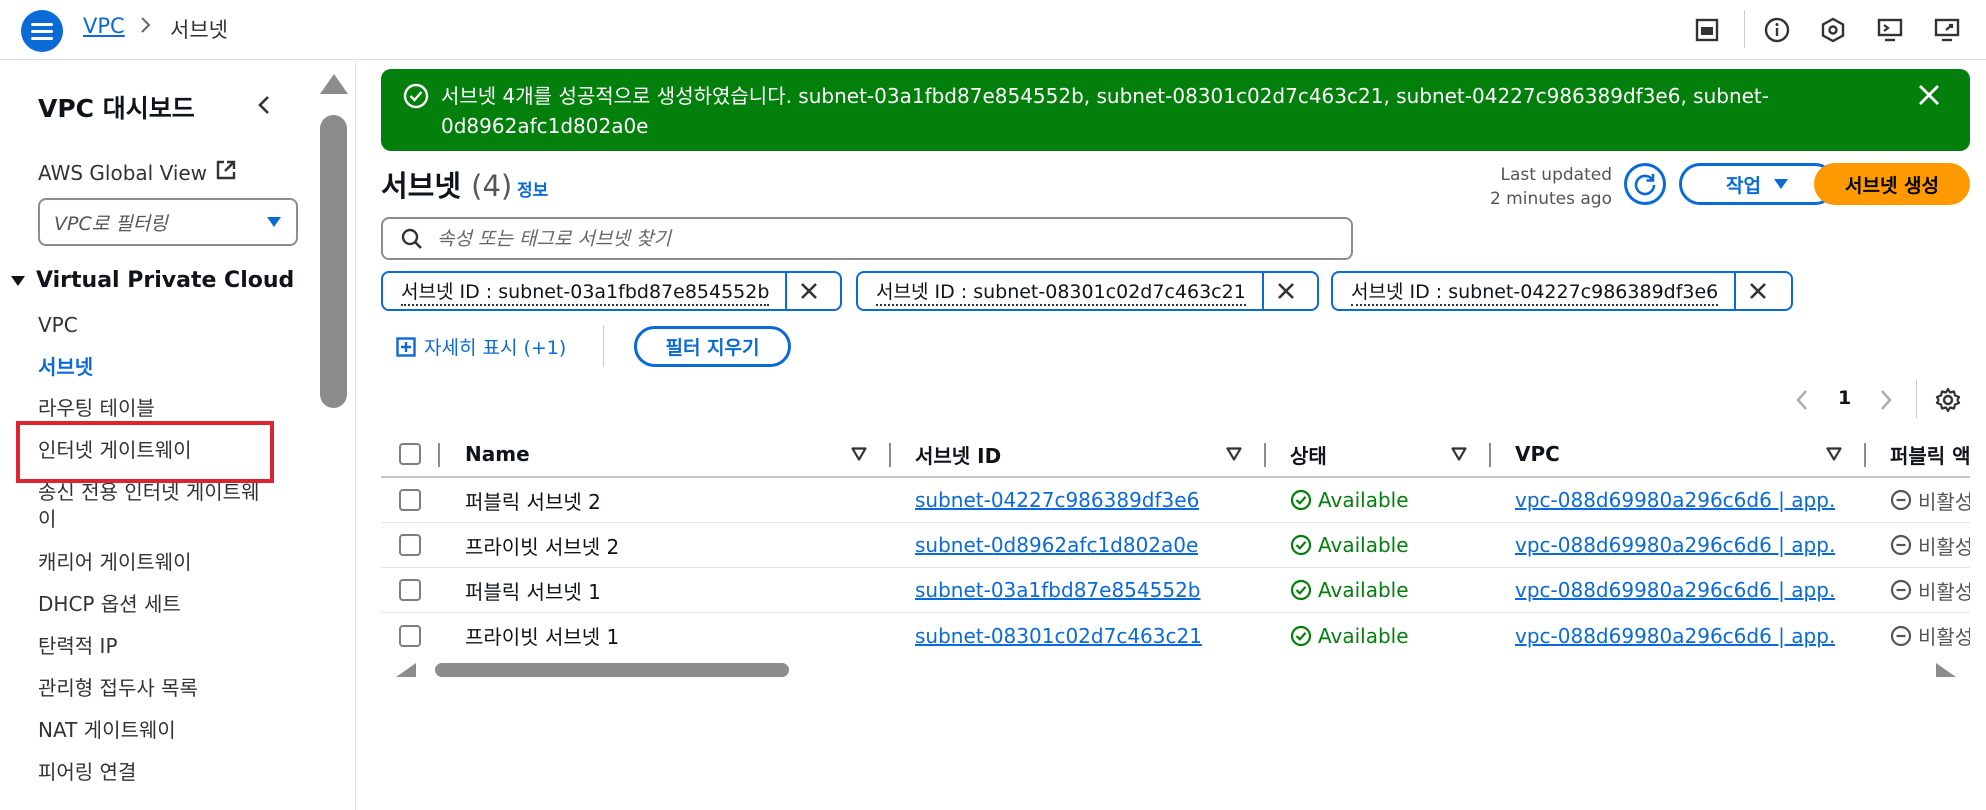 Image resolution: width=1986 pixels, height=810 pixels. Describe the element at coordinates (96, 408) in the screenshot. I see `sidebar-item-route-tables: 라우팅 테이블` at that location.